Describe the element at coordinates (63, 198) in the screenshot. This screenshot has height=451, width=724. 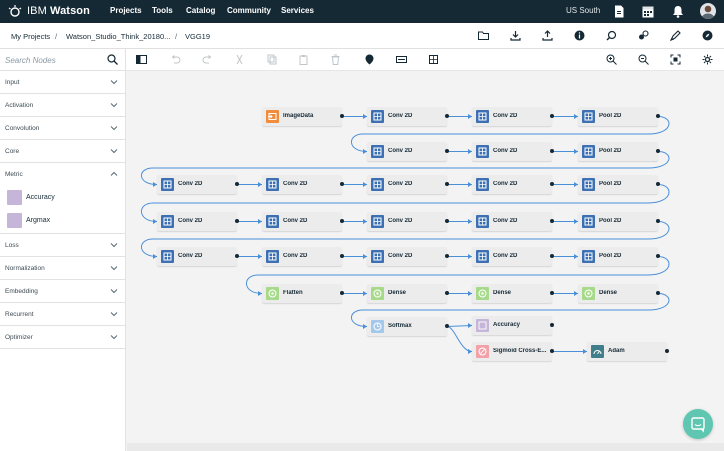
I see `palette-node-accuracy: Accuracy` at that location.